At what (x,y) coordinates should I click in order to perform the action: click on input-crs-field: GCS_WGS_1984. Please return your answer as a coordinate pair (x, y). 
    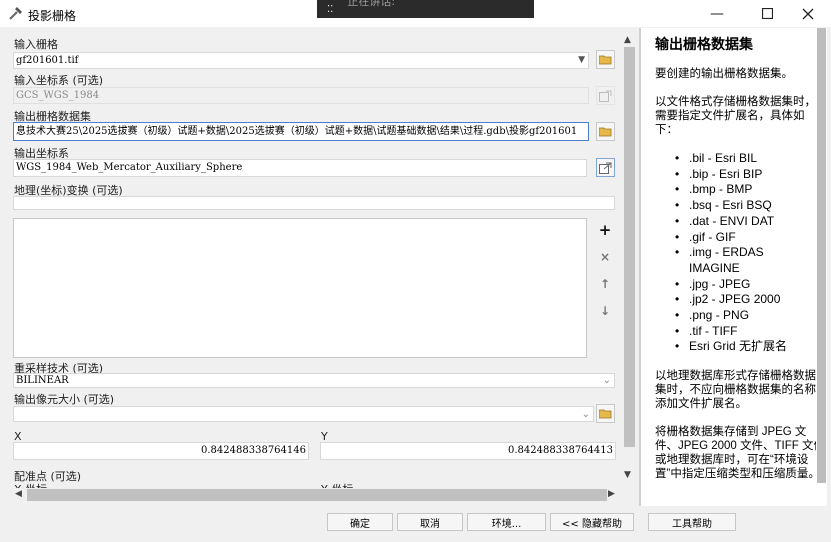
    Looking at the image, I should click on (301, 95).